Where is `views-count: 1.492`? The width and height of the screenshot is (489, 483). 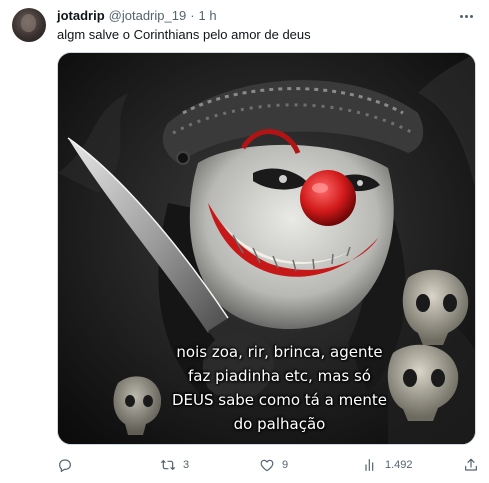
views-count: 1.492 is located at coordinates (399, 465).